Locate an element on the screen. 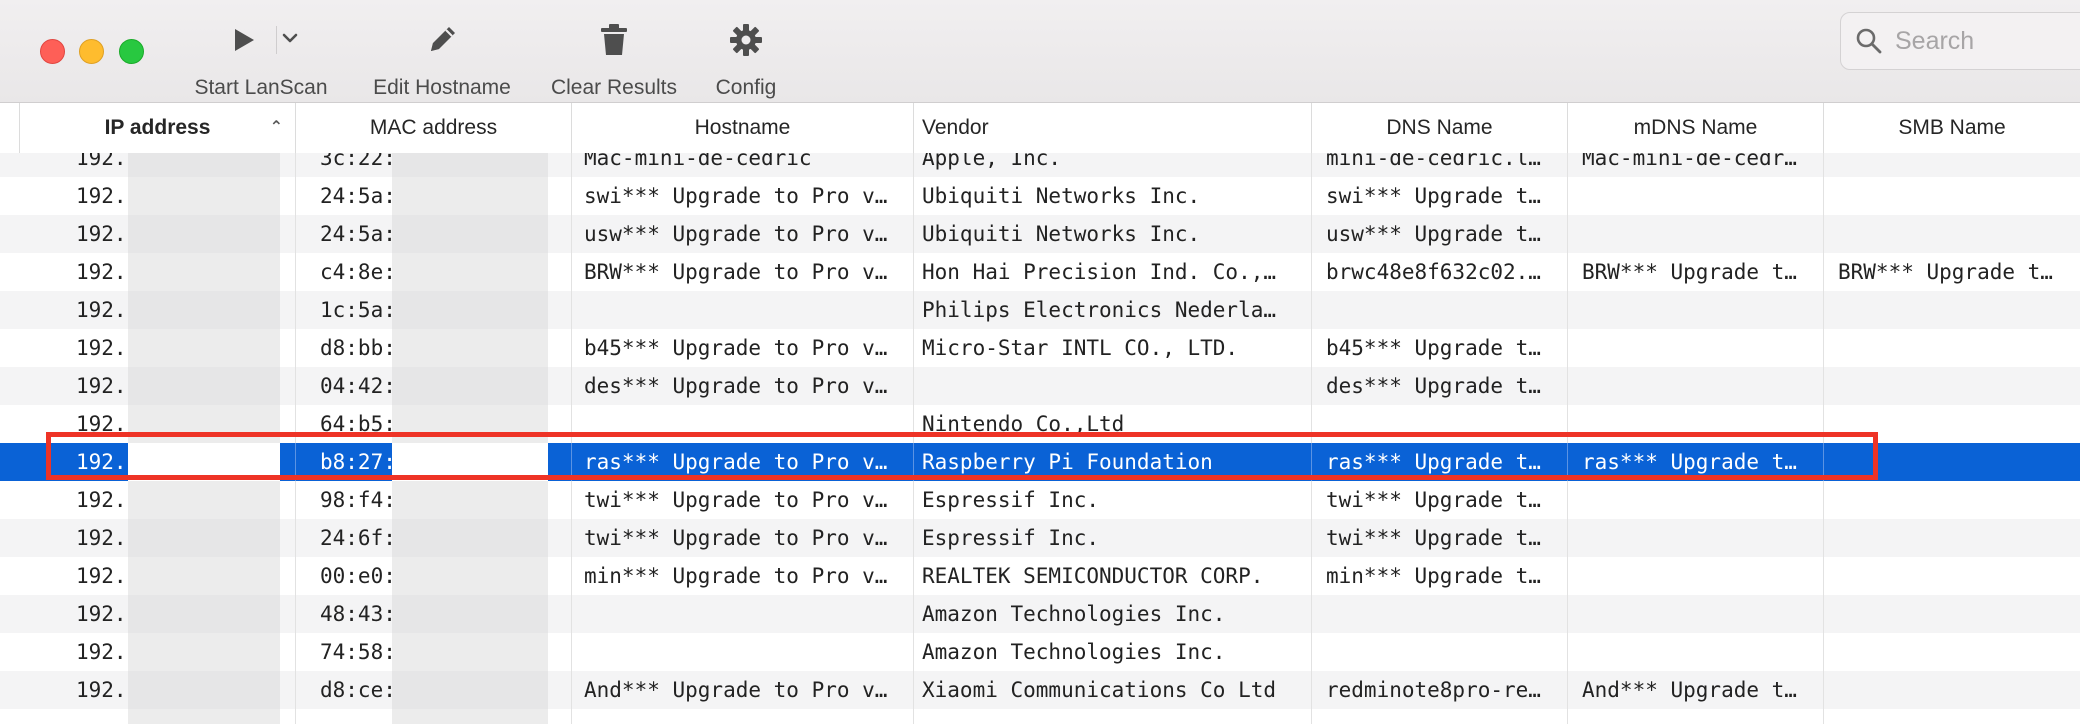 The image size is (2080, 724). zoom-window-button is located at coordinates (131, 51).